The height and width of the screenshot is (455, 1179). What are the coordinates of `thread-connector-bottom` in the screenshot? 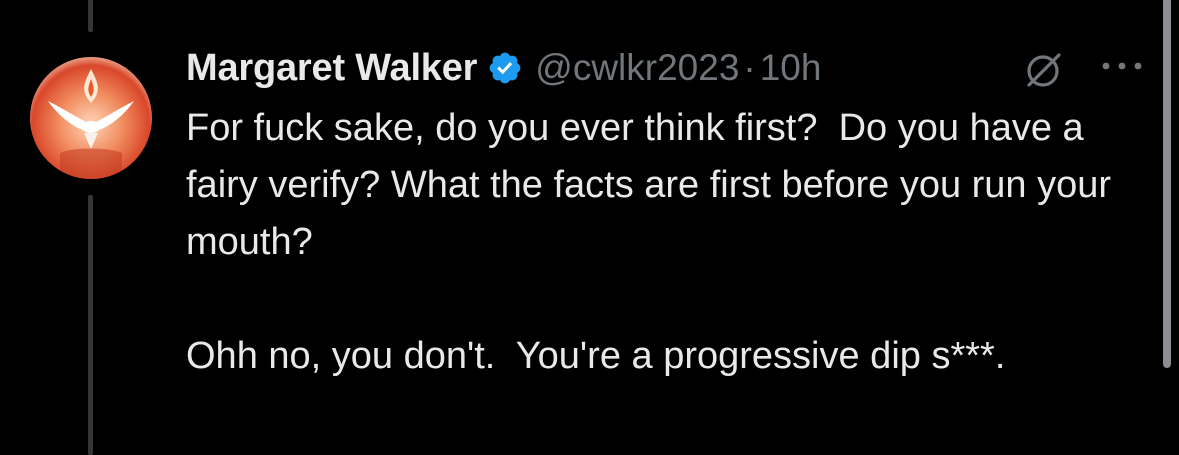 It's located at (90, 325).